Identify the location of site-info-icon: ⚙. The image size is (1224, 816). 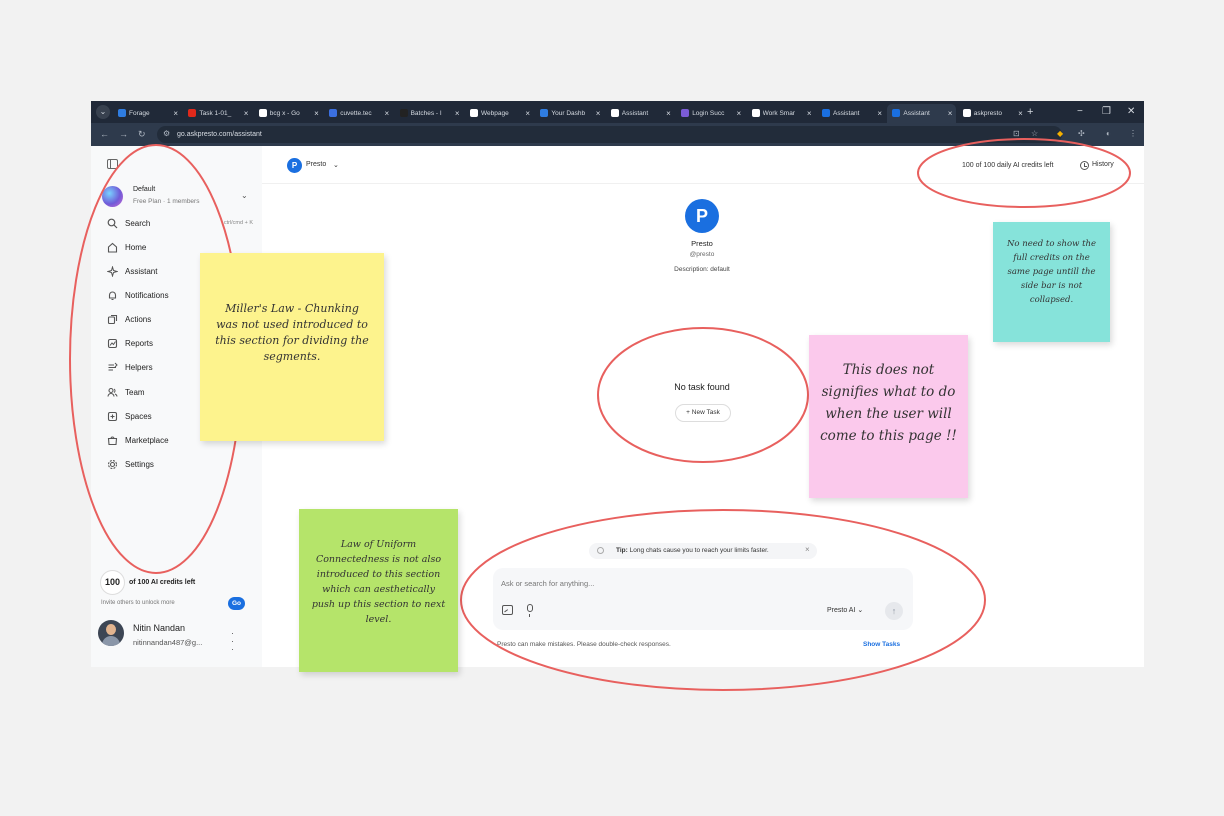
(166, 133).